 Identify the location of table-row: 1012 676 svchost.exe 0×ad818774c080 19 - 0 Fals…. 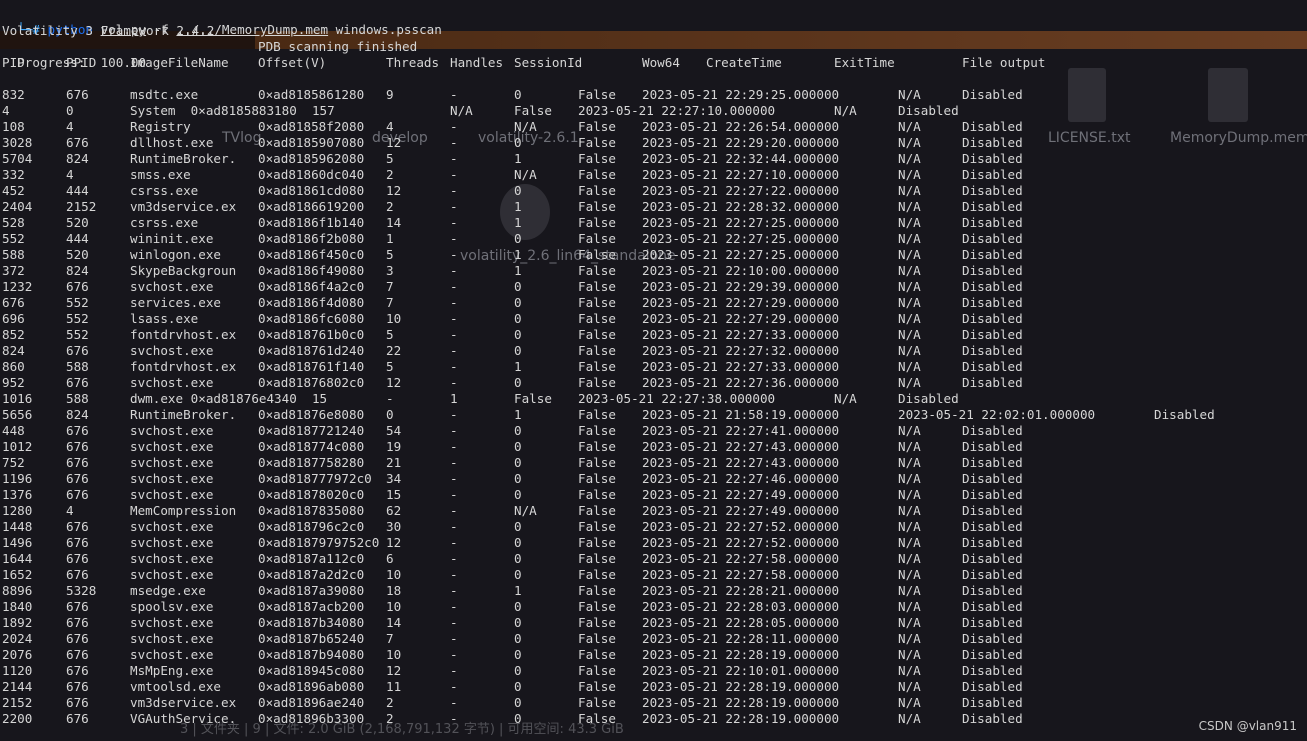
(654, 447).